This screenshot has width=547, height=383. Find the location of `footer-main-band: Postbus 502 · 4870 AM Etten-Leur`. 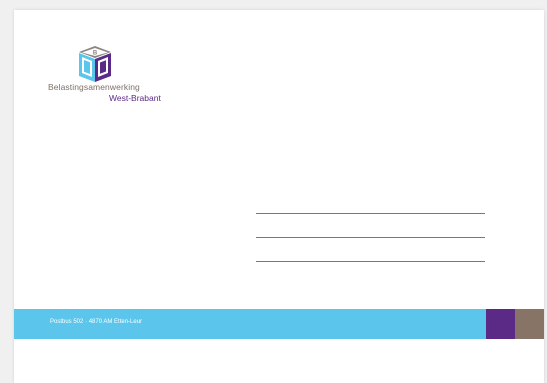

footer-main-band: Postbus 502 · 4870 AM Etten-Leur is located at coordinates (250, 324).